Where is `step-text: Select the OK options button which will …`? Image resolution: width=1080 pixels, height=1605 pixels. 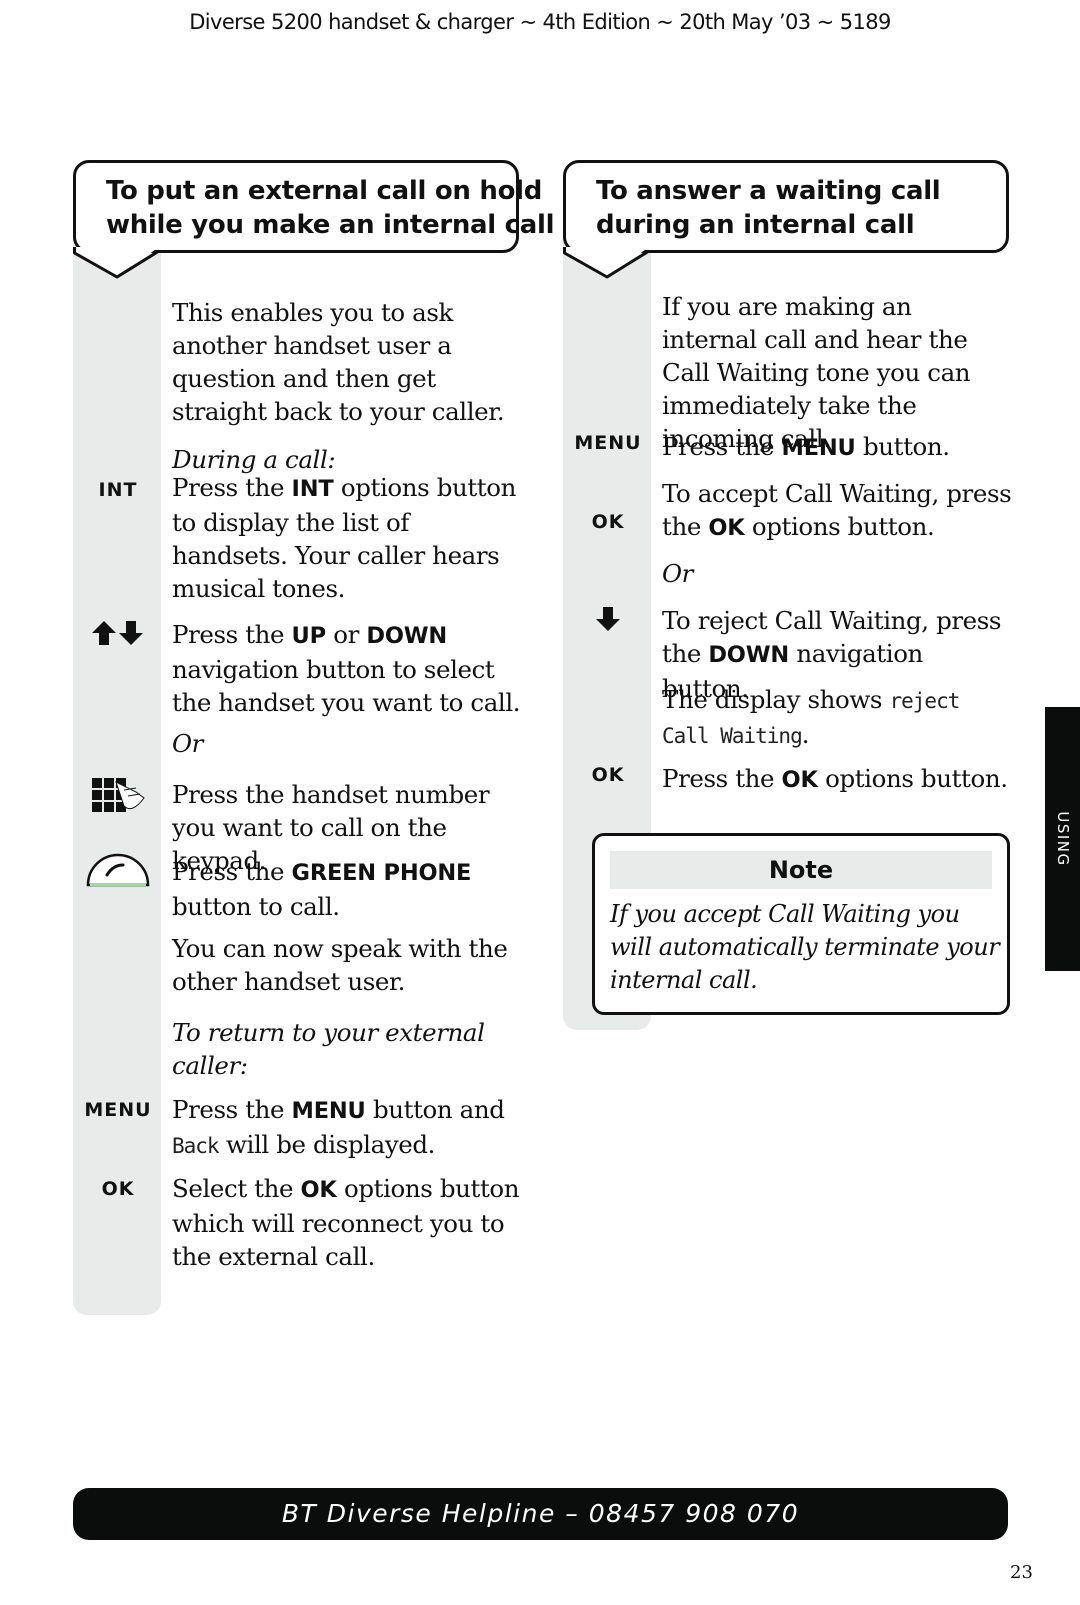 step-text: Select the OK options button which will … is located at coordinates (346, 1222).